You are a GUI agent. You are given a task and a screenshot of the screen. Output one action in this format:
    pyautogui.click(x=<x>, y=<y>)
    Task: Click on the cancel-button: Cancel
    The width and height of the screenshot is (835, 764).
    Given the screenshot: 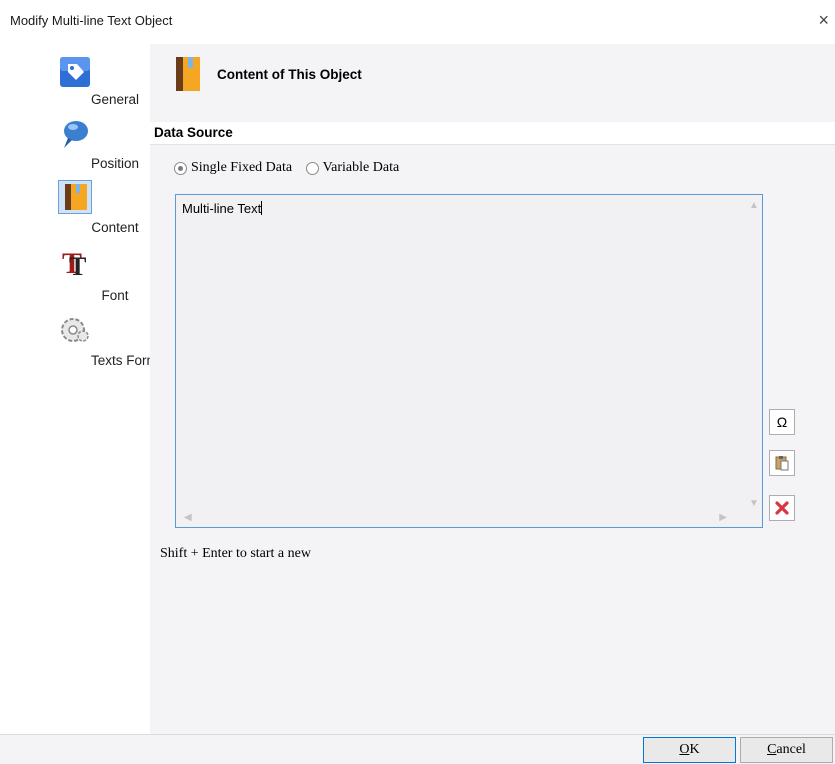 What is the action you would take?
    pyautogui.click(x=786, y=750)
    